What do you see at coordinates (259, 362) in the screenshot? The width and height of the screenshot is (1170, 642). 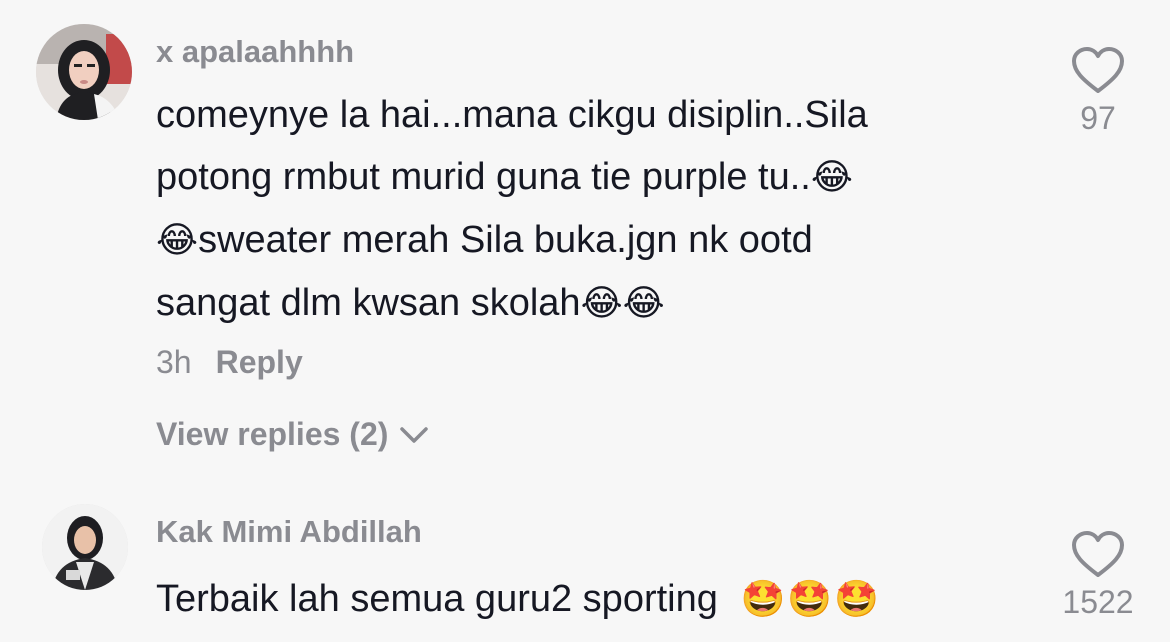 I see `reply-button: Reply` at bounding box center [259, 362].